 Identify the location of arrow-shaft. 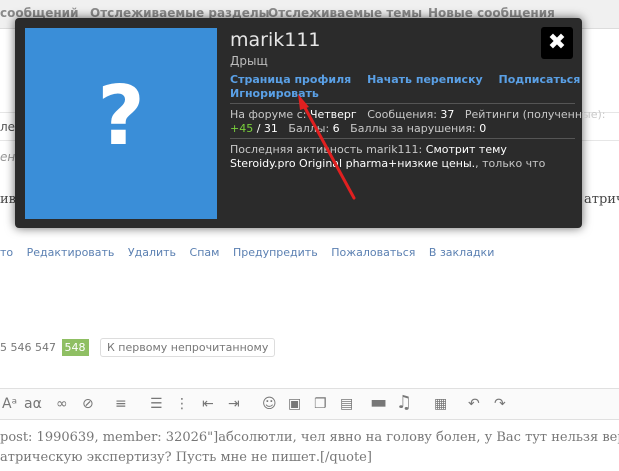
(329, 152).